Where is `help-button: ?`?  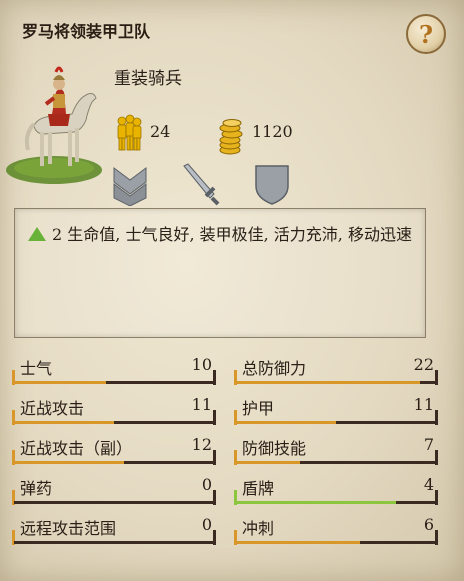 help-button: ? is located at coordinates (426, 34).